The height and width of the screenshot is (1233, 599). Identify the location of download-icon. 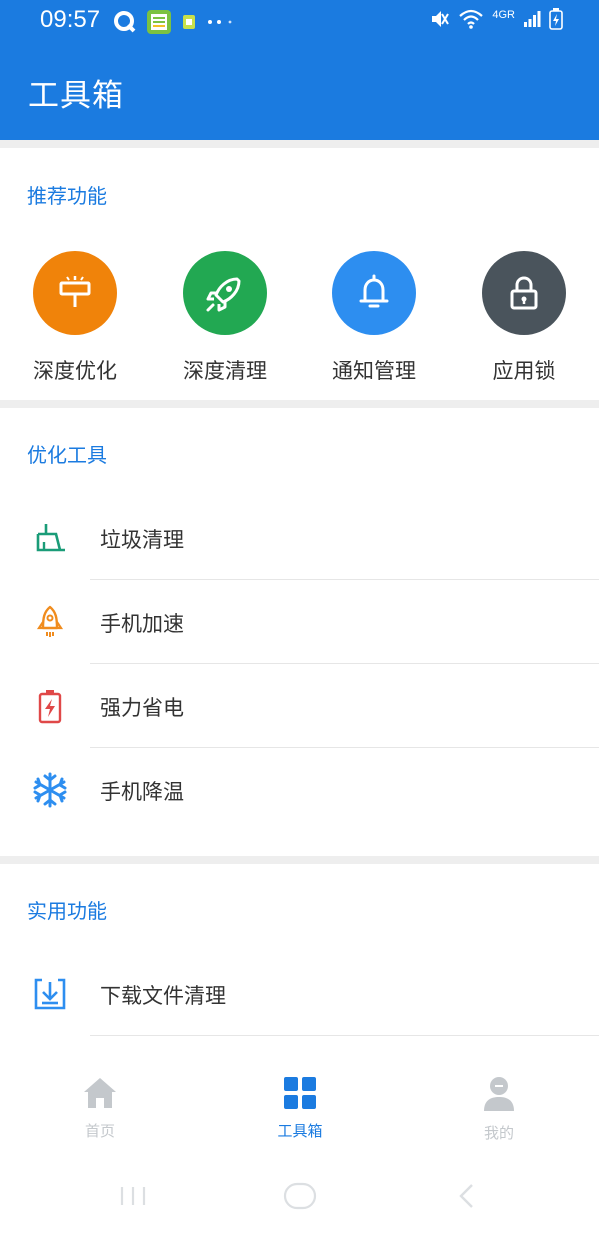
(50, 994).